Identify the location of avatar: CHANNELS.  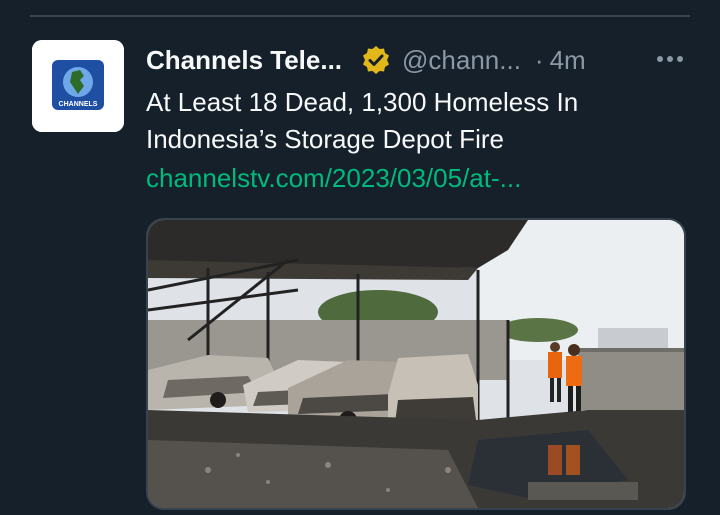
(78, 86).